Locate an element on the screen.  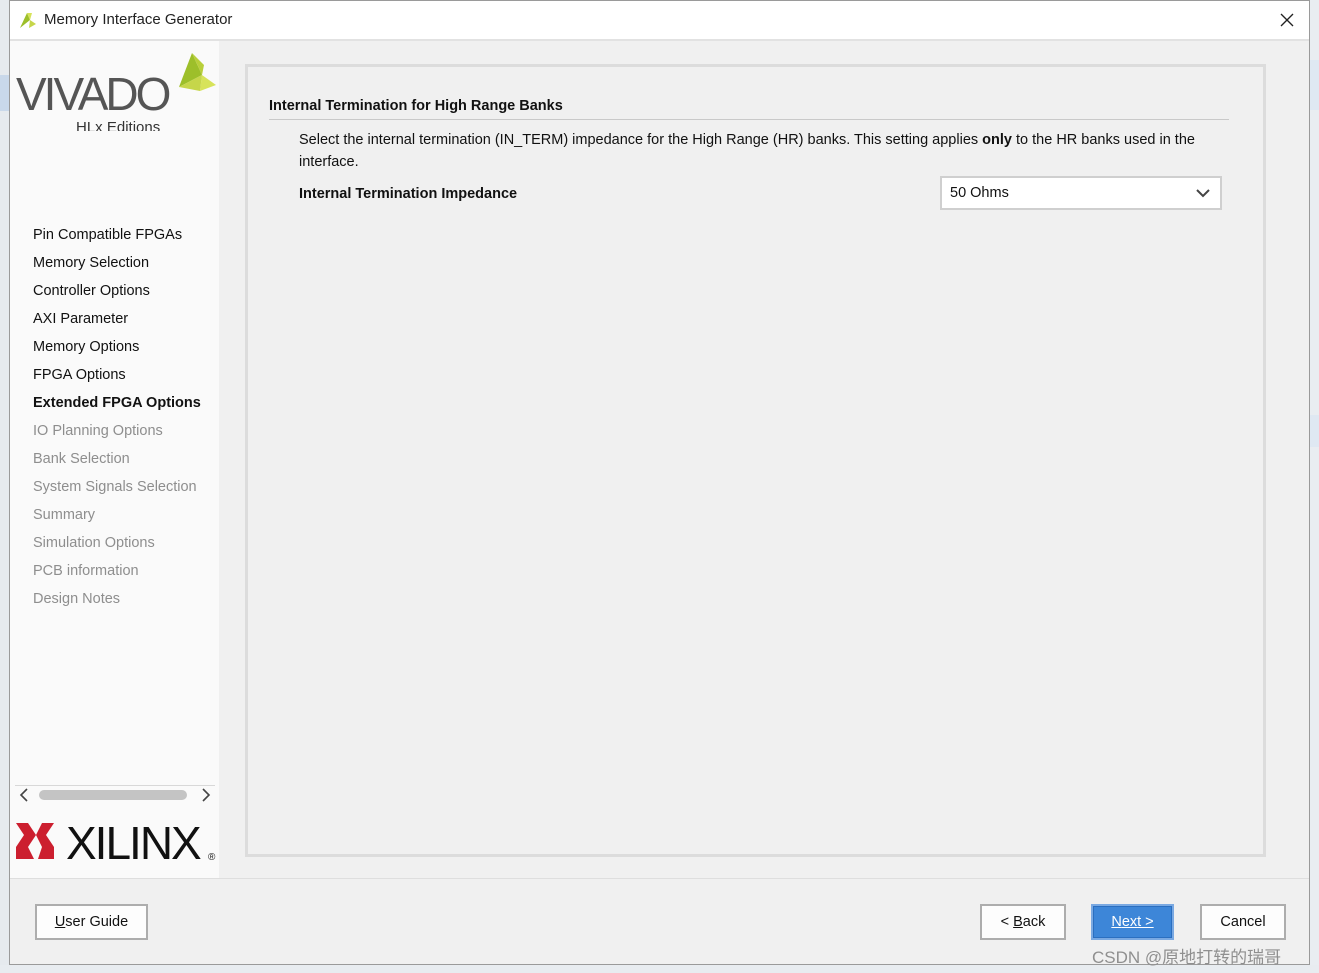
sidebar-item-io-planning-options: IO Planning Options is located at coordinates (98, 431).